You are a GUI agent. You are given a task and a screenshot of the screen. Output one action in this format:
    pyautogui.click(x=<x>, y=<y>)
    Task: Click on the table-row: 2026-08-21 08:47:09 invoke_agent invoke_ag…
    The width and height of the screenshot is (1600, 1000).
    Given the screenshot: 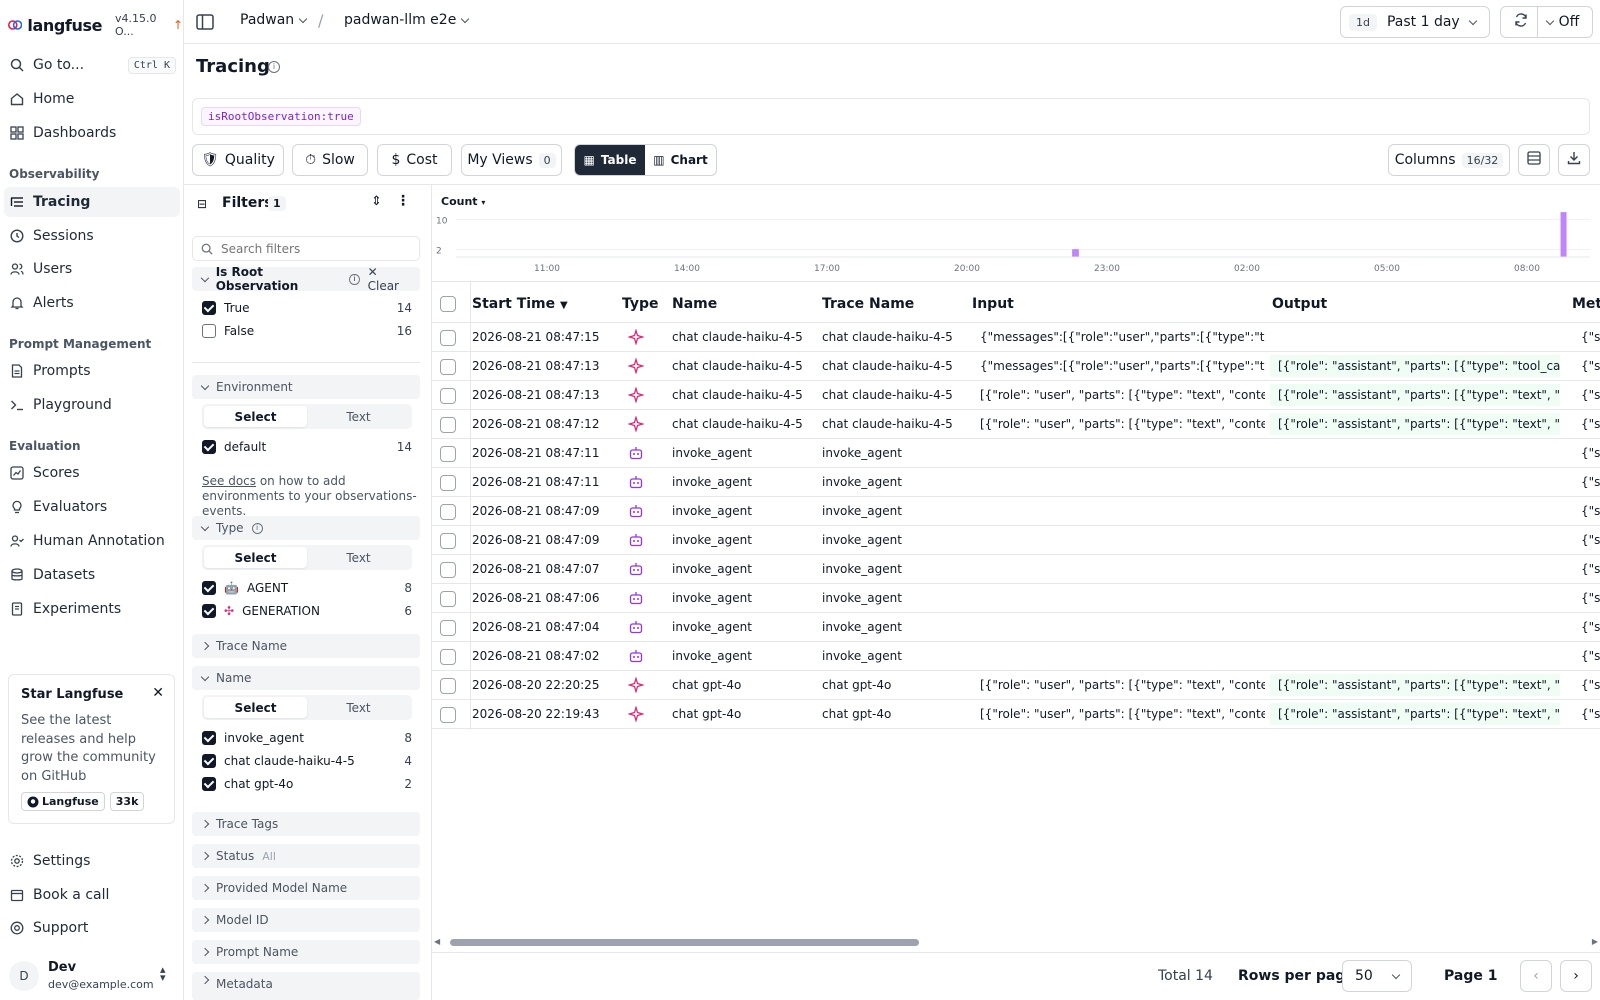 What is the action you would take?
    pyautogui.click(x=1016, y=540)
    